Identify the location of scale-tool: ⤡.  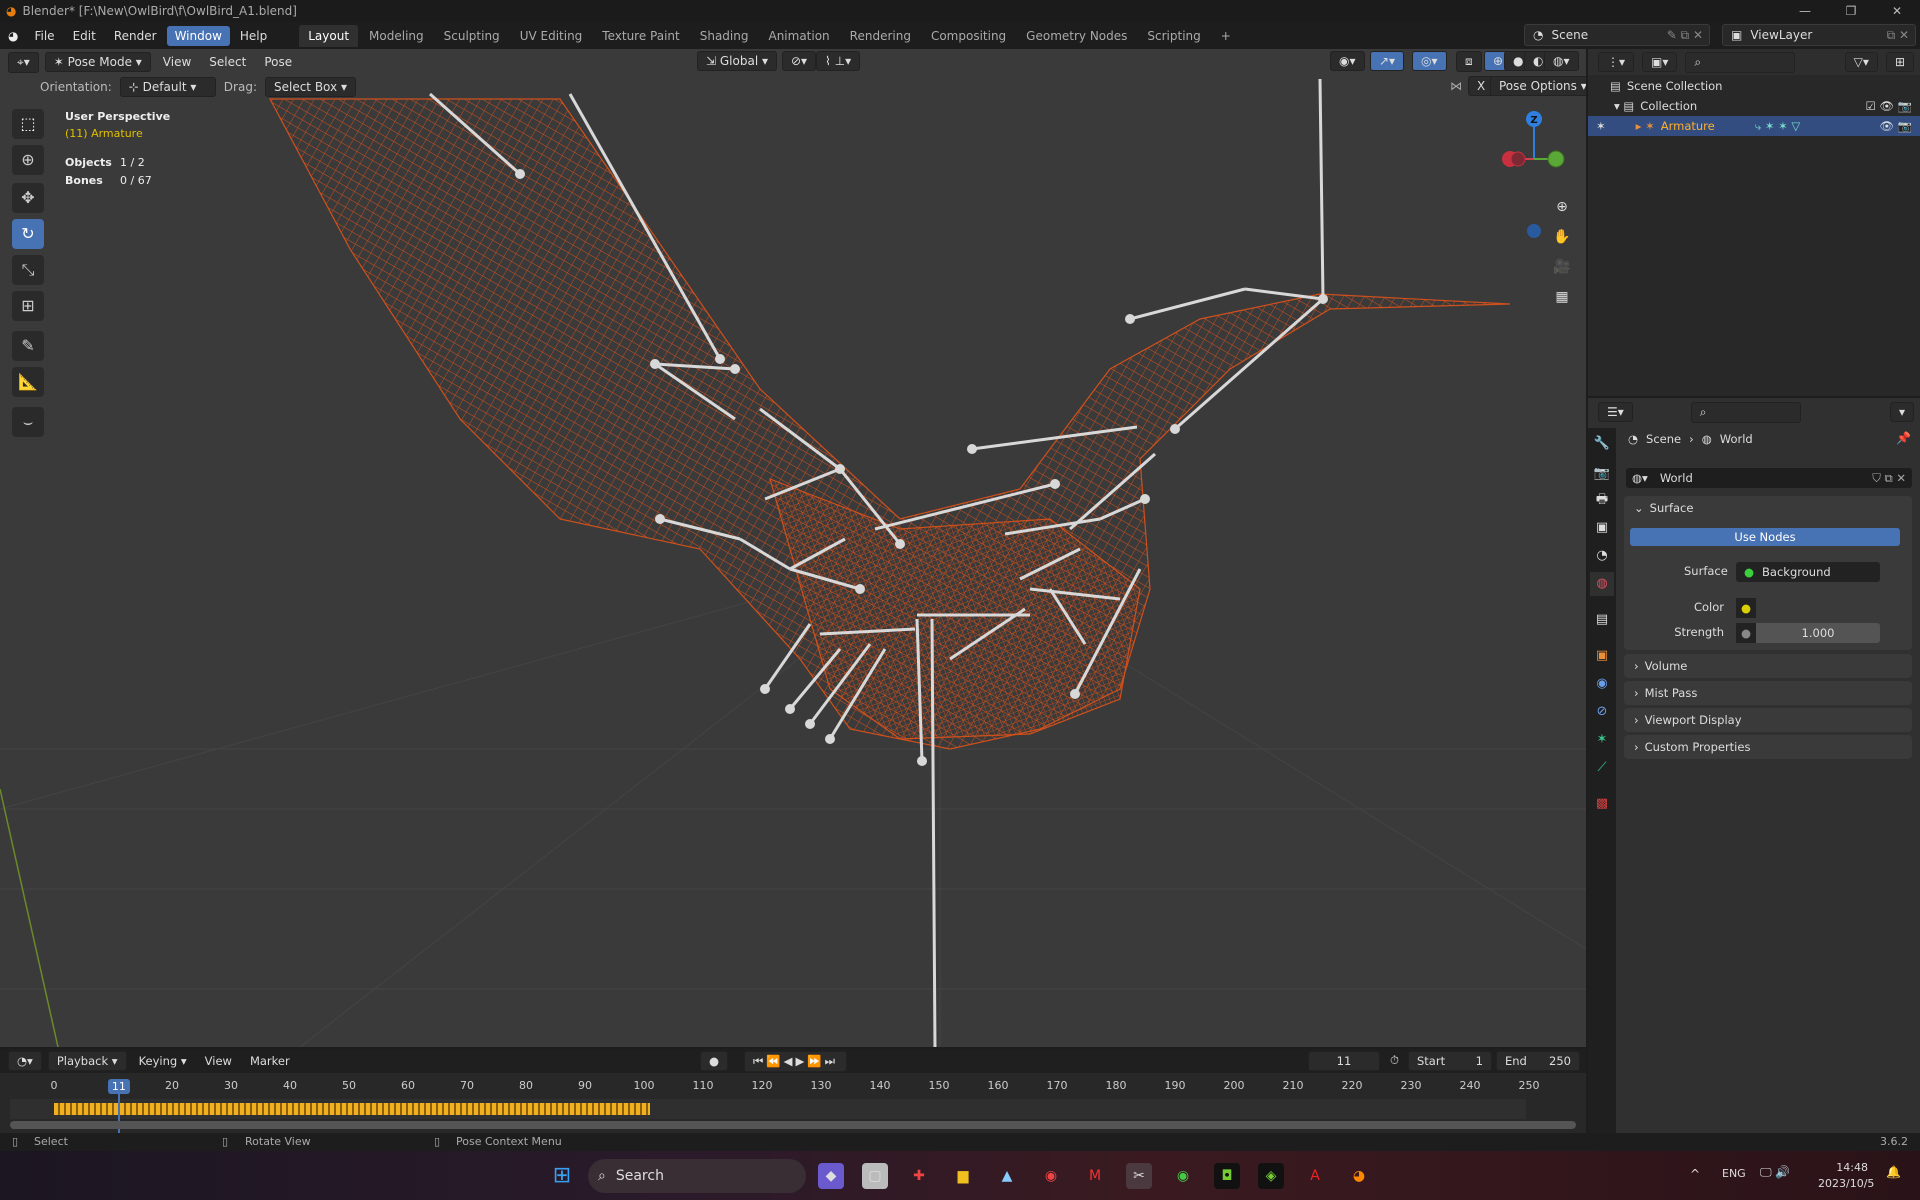
(28, 270).